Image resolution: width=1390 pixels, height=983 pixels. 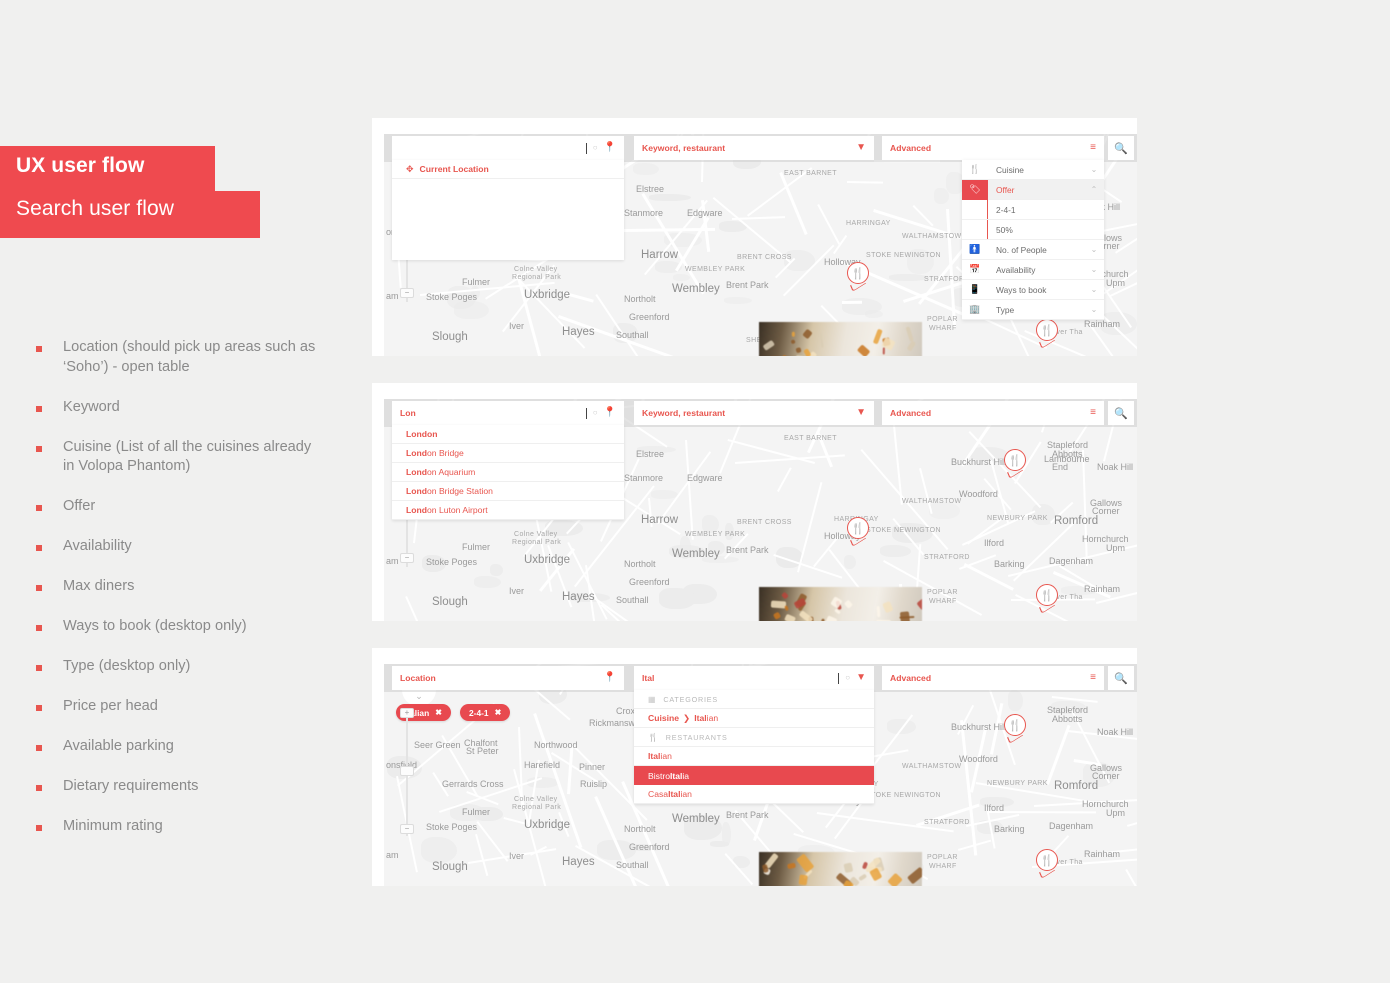 I want to click on zoom-slider-handle, so click(x=407, y=771).